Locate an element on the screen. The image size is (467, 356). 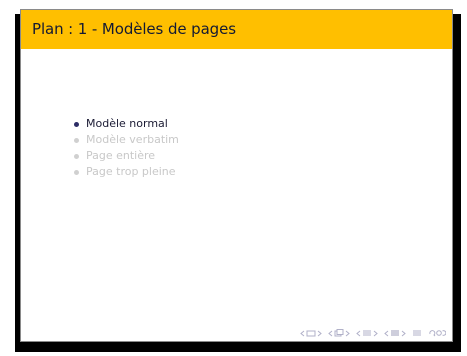
nav-frame-group is located at coordinates (339, 333).